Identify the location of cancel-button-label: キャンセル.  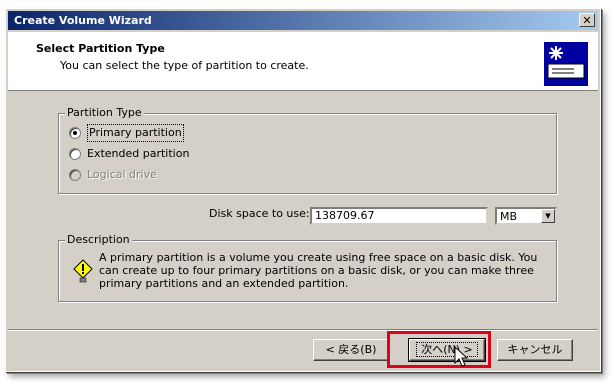
(535, 349).